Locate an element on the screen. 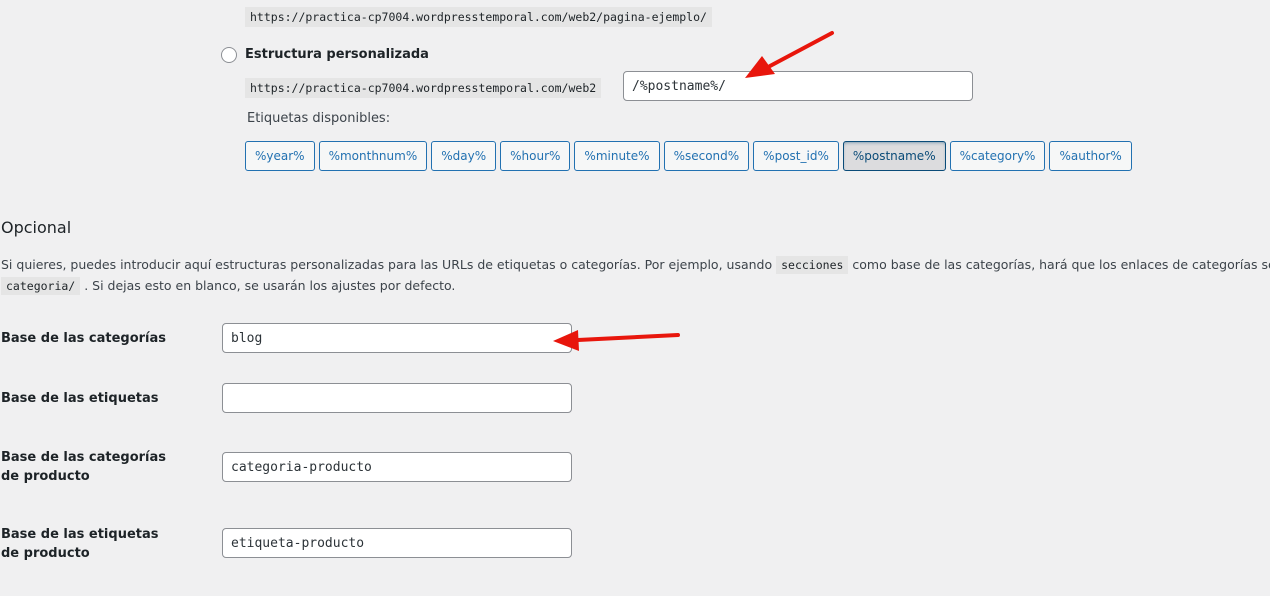 Image resolution: width=1270 pixels, height=596 pixels. tag-base-input is located at coordinates (397, 398).